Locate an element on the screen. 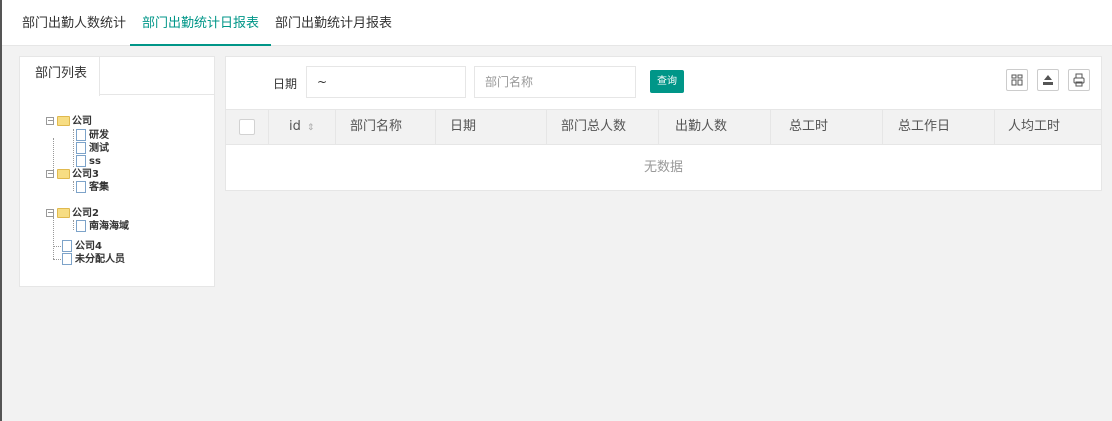  tree-node-label: 客集 is located at coordinates (99, 187).